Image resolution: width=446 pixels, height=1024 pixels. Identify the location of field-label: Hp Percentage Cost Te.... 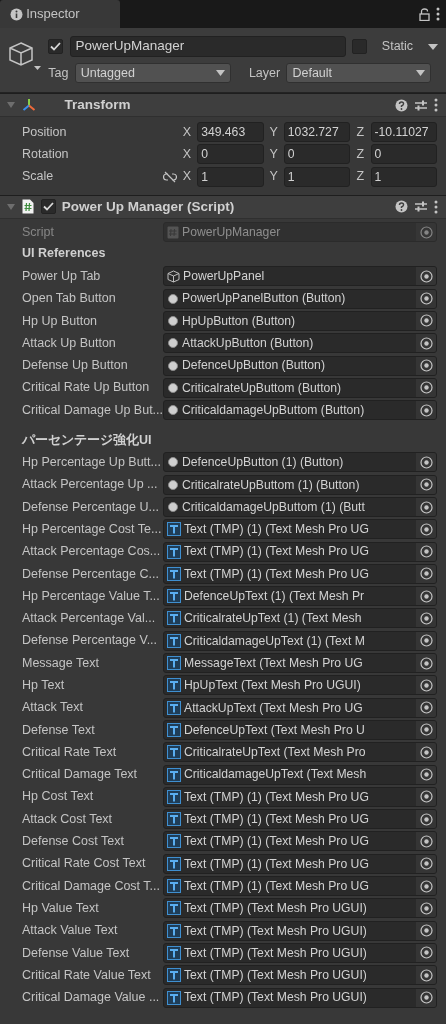
(92, 529).